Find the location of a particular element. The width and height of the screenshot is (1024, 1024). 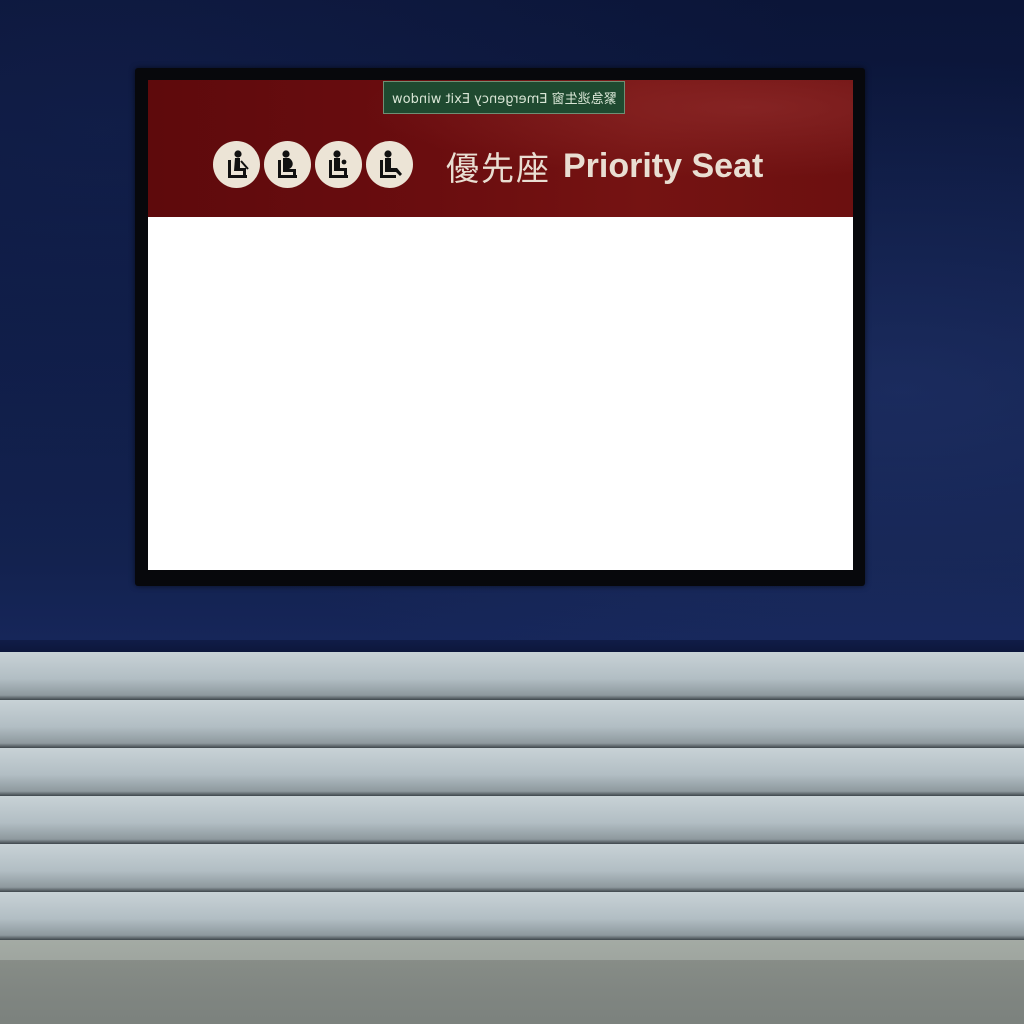

bench-base is located at coordinates (512, 992).